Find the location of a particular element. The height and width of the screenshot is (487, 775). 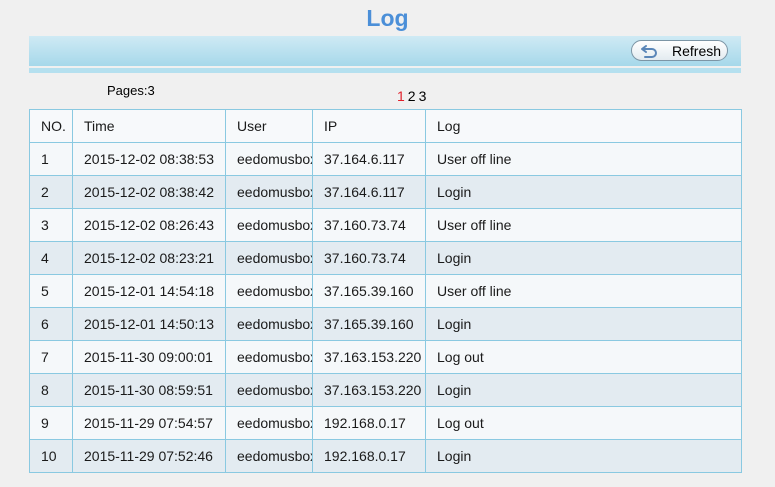

cell-no: 1 is located at coordinates (51, 159).